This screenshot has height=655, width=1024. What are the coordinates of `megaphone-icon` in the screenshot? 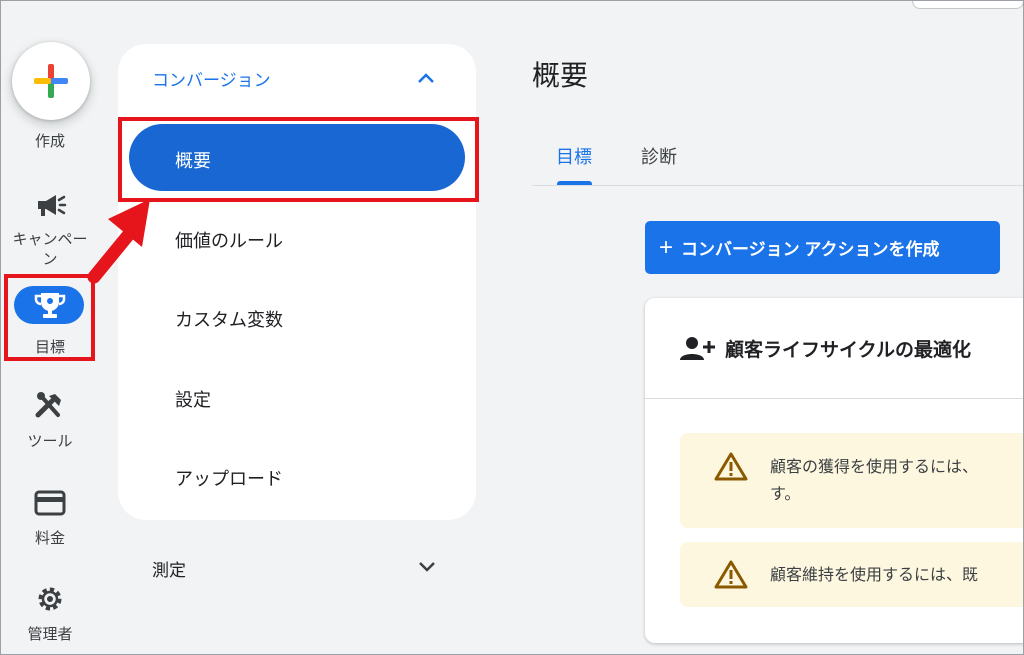 It's located at (50, 205).